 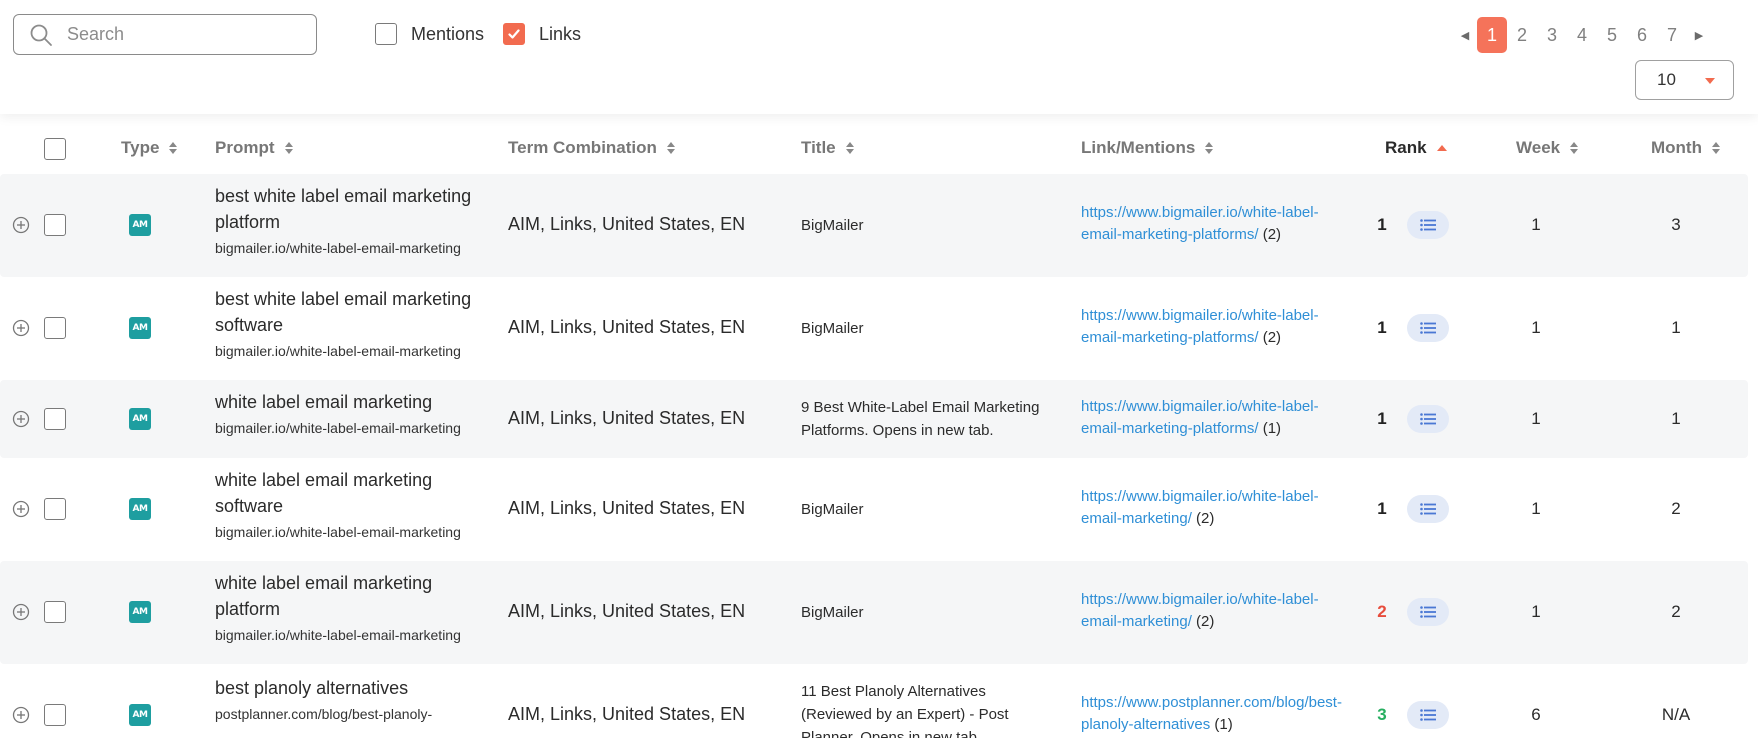 I want to click on column-header-title: Title, so click(x=827, y=148).